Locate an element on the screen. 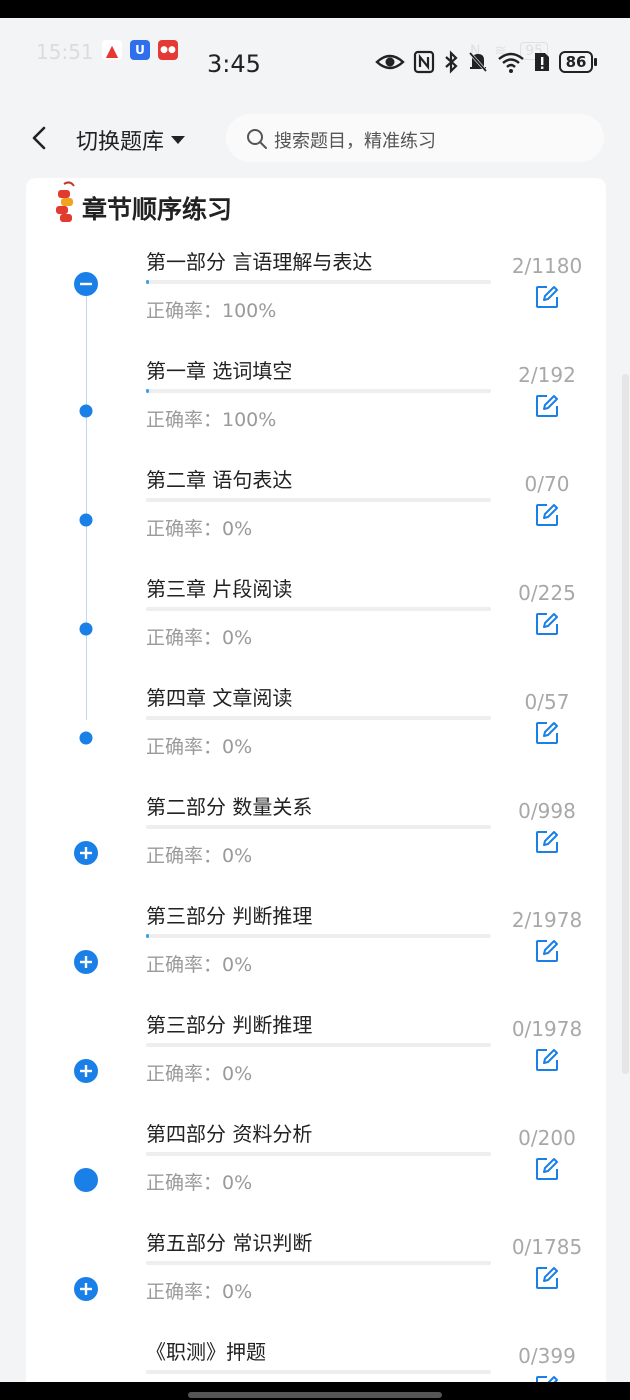 This screenshot has height=1400, width=630. chapter-row: 第一部分 言语理解与表达 正确率：100% 2/1180 is located at coordinates (316, 300).